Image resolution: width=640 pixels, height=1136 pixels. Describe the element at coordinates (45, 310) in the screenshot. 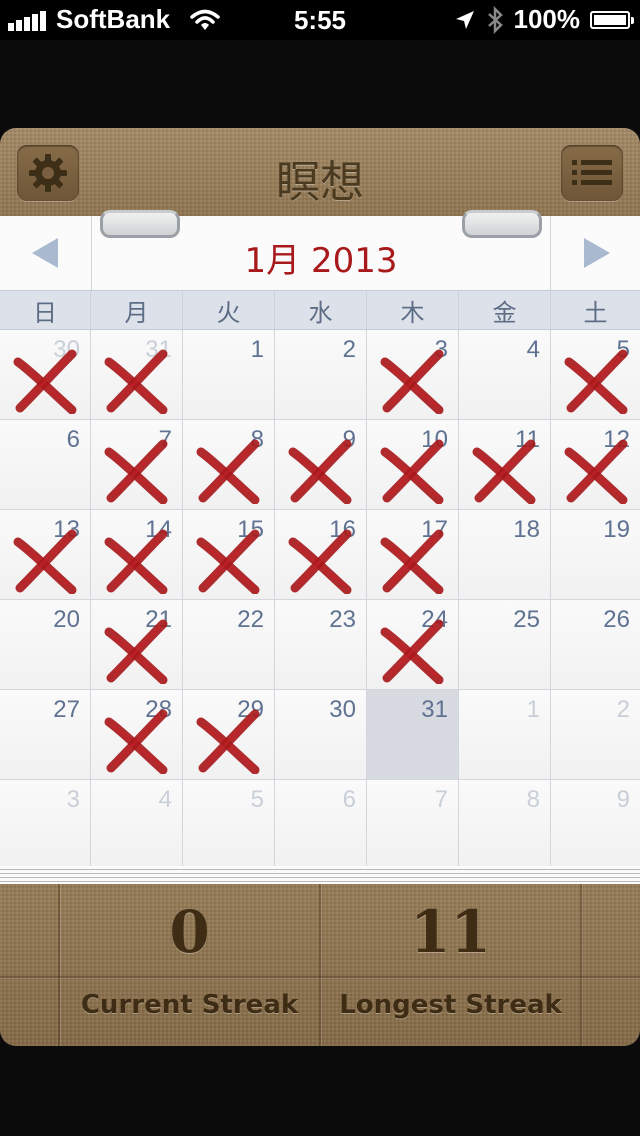

I see `weekday-label: 日` at that location.